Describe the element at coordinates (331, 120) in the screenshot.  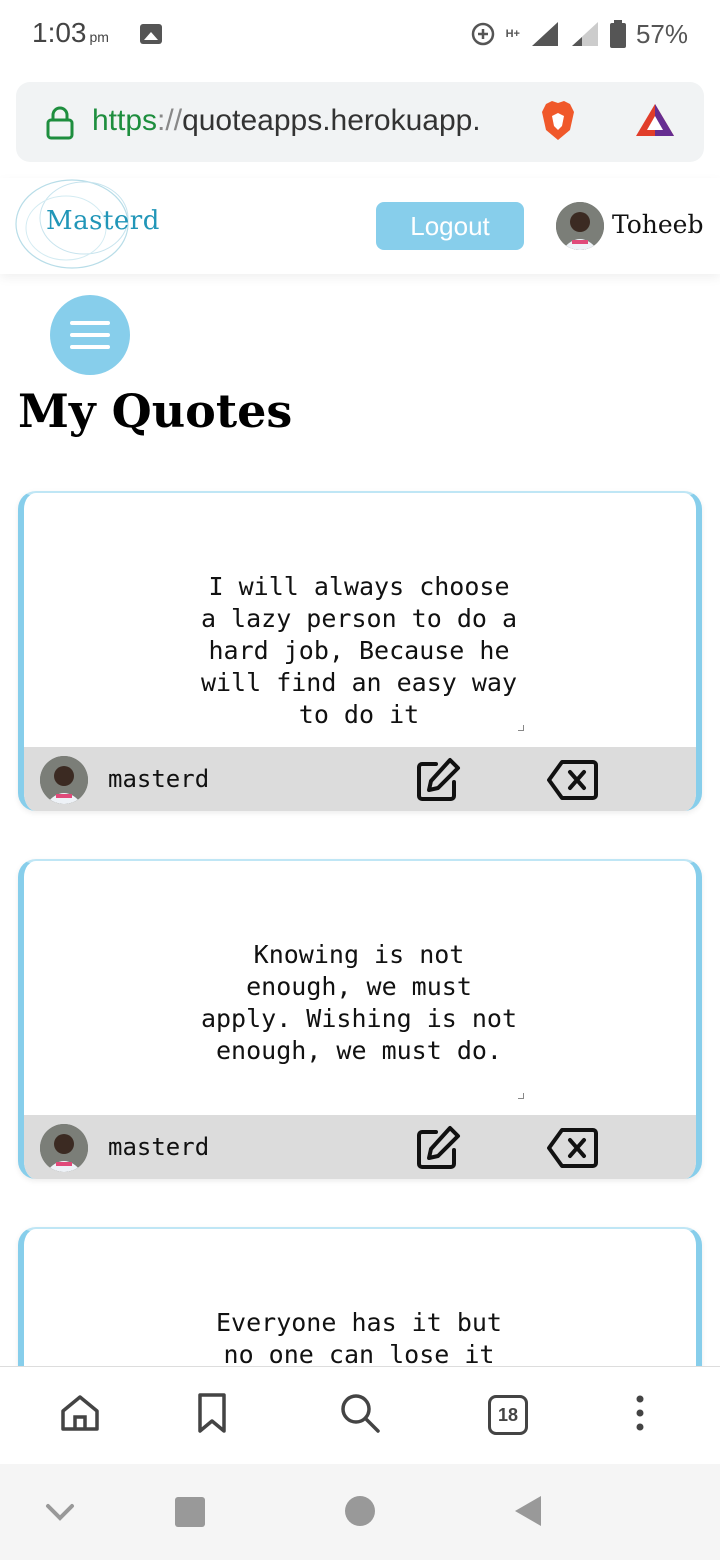
I see `url-host: quoteapps.herokuapp.` at that location.